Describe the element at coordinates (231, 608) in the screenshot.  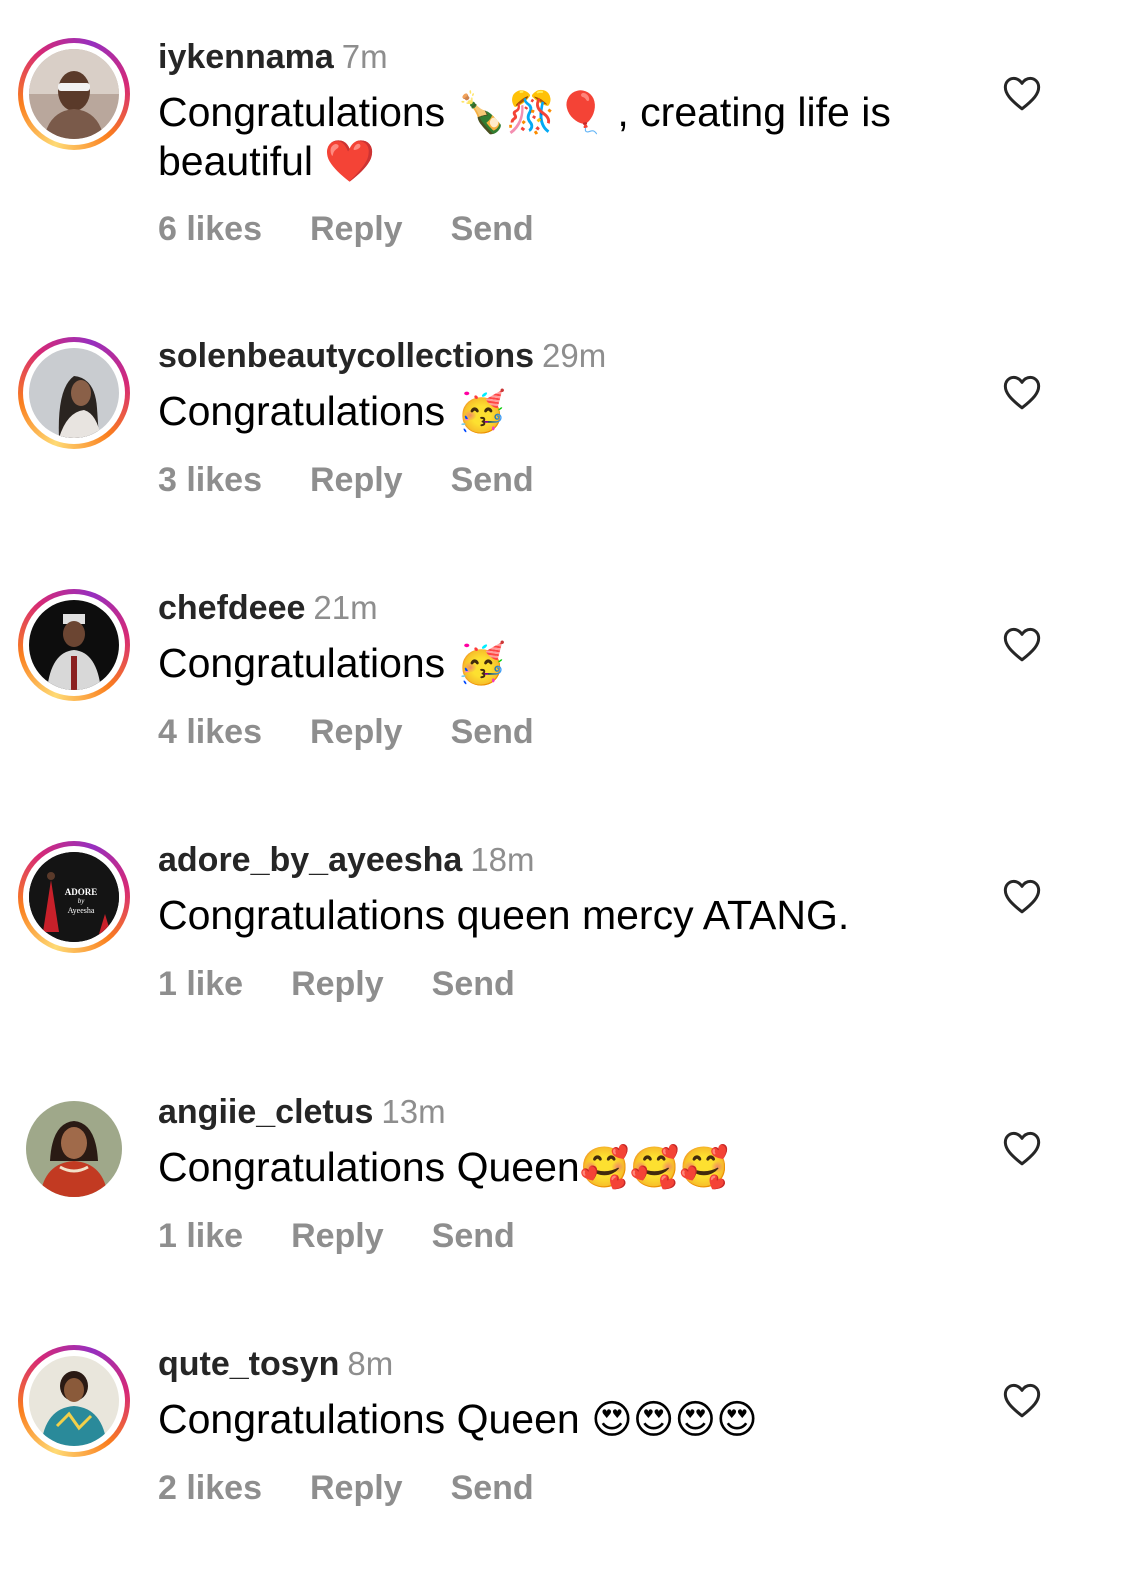
I see `username: chefdeee` at that location.